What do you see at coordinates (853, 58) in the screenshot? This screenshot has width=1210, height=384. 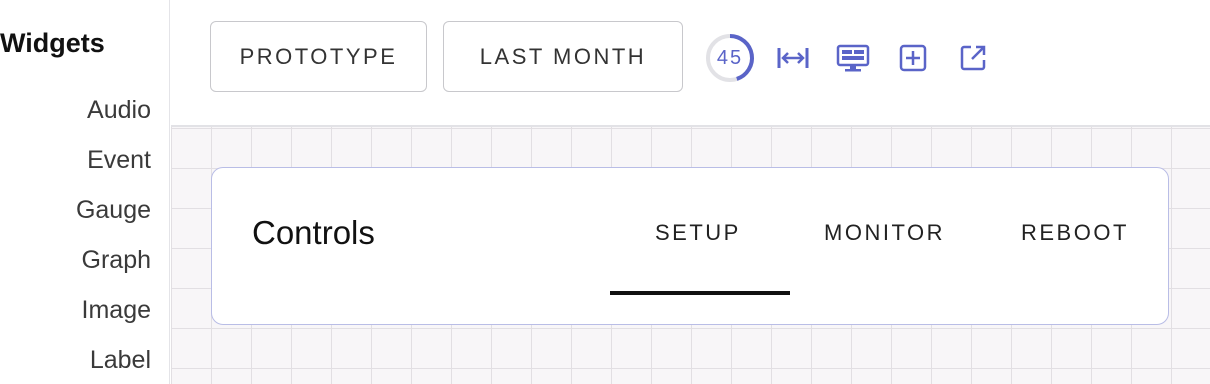 I see `monitor-icon` at bounding box center [853, 58].